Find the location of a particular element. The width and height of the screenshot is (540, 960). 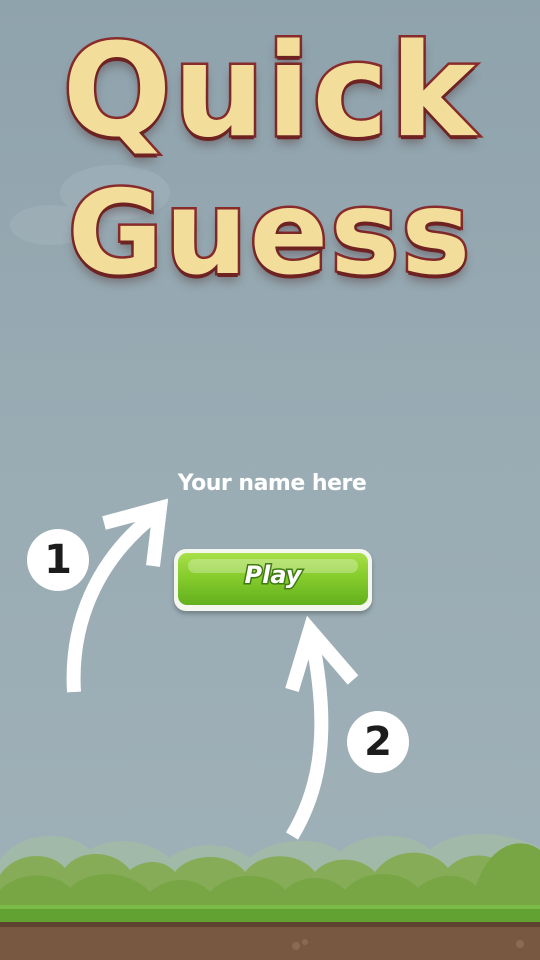

arrow-to-name-field is located at coordinates (117, 595).